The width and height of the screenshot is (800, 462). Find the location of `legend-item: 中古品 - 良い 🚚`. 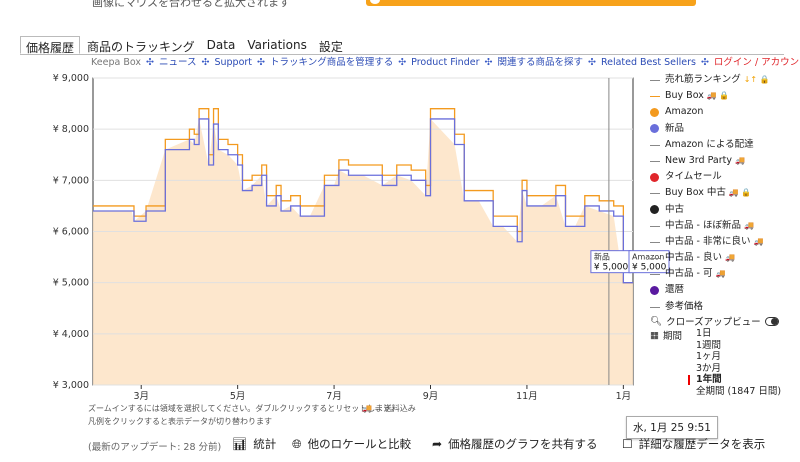

legend-item: 中古品 - 良い 🚚 is located at coordinates (710, 258).